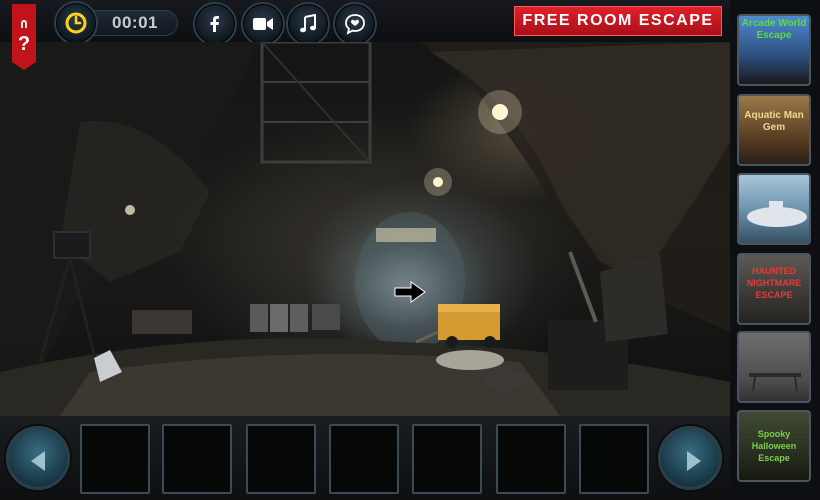 The width and height of the screenshot is (820, 500). I want to click on help-tag: ?, so click(24, 37).